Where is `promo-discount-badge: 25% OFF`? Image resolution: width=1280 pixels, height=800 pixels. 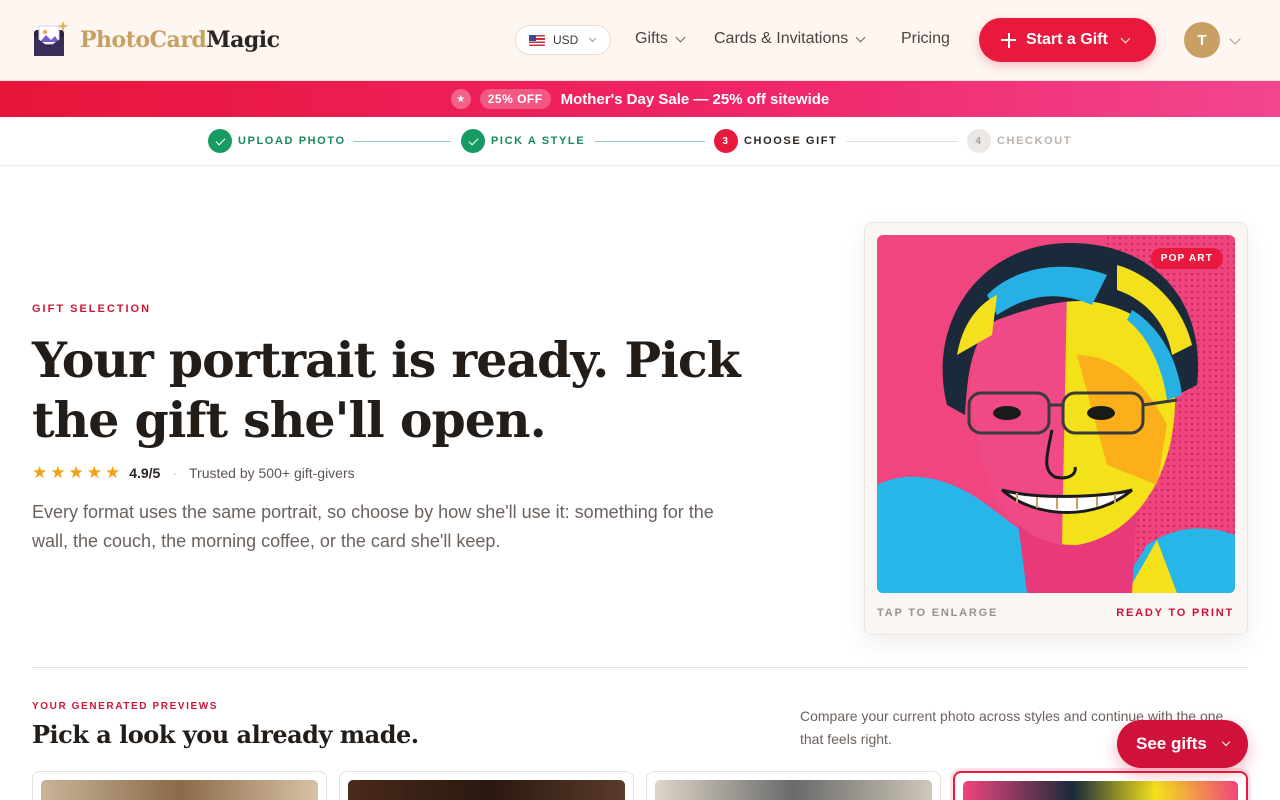 promo-discount-badge: 25% OFF is located at coordinates (515, 99).